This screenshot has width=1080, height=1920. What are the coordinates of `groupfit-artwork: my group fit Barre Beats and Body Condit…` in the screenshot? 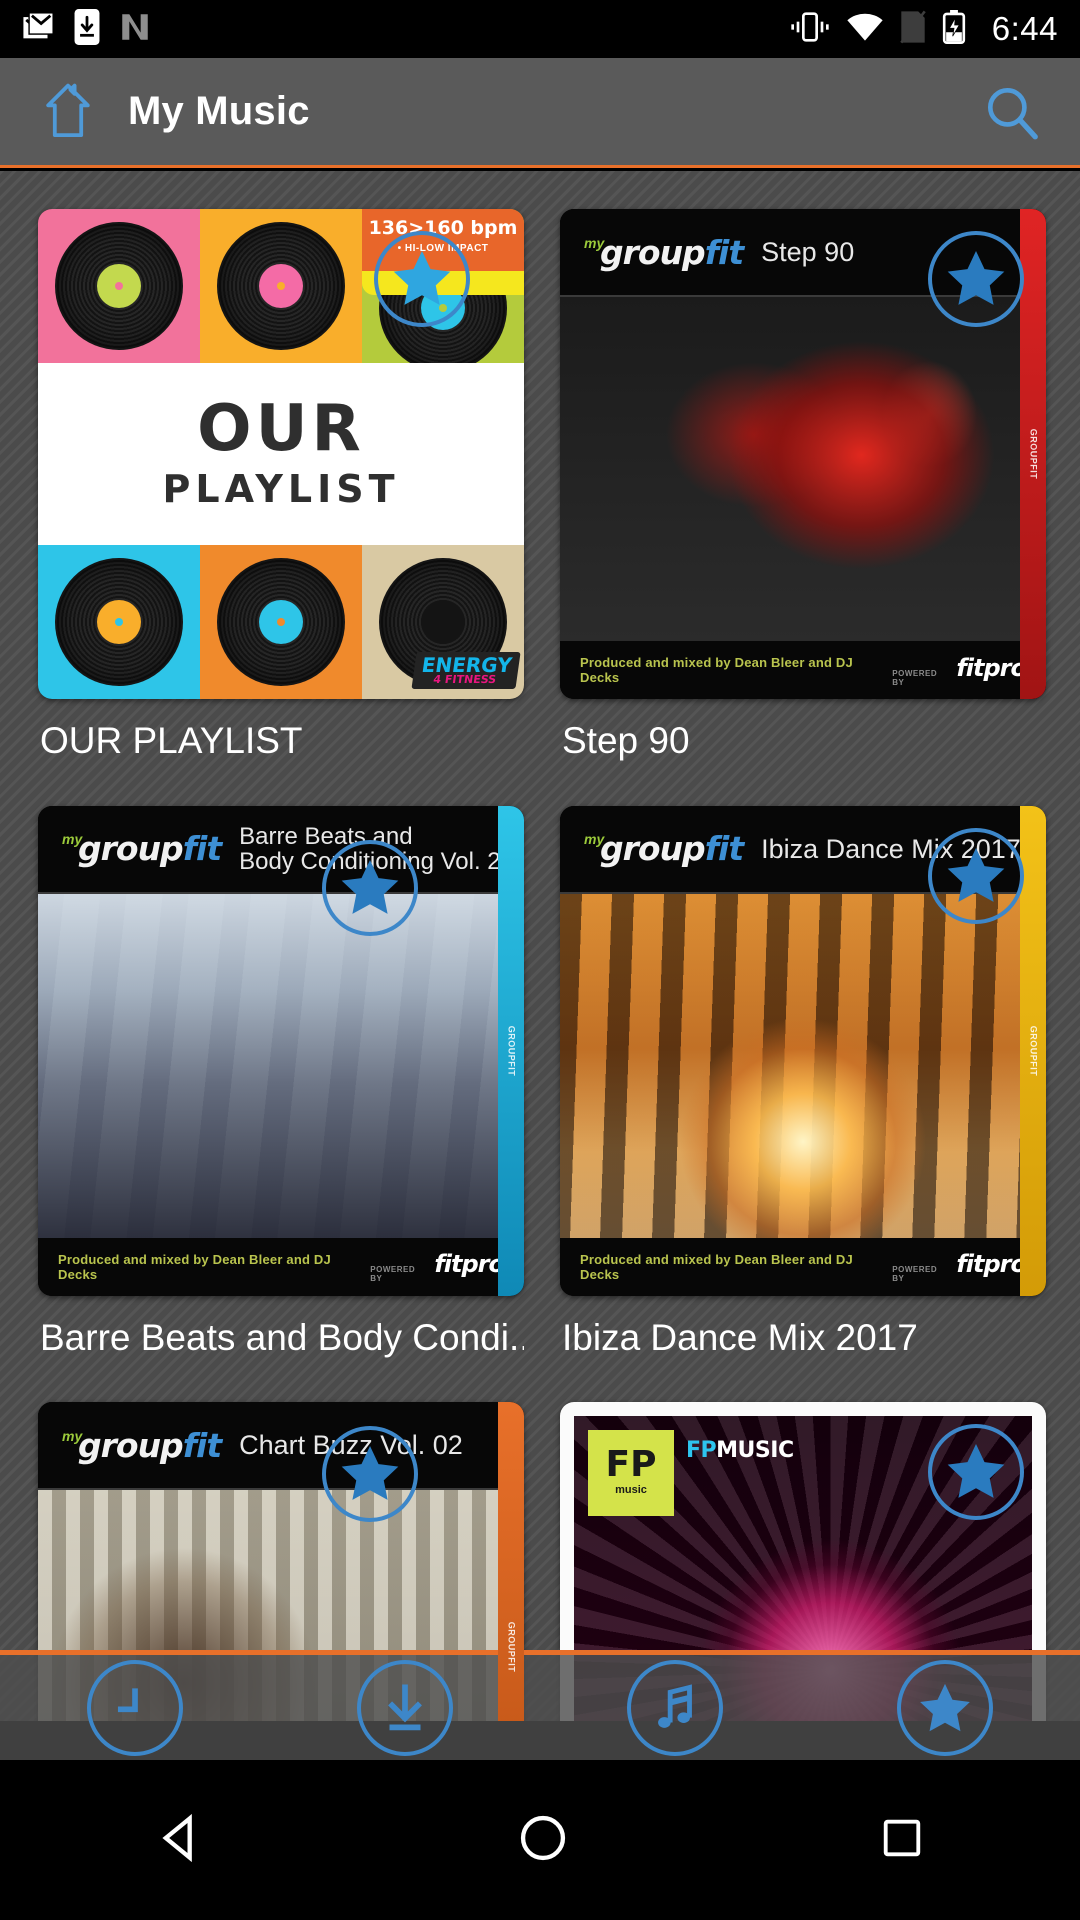 It's located at (281, 1050).